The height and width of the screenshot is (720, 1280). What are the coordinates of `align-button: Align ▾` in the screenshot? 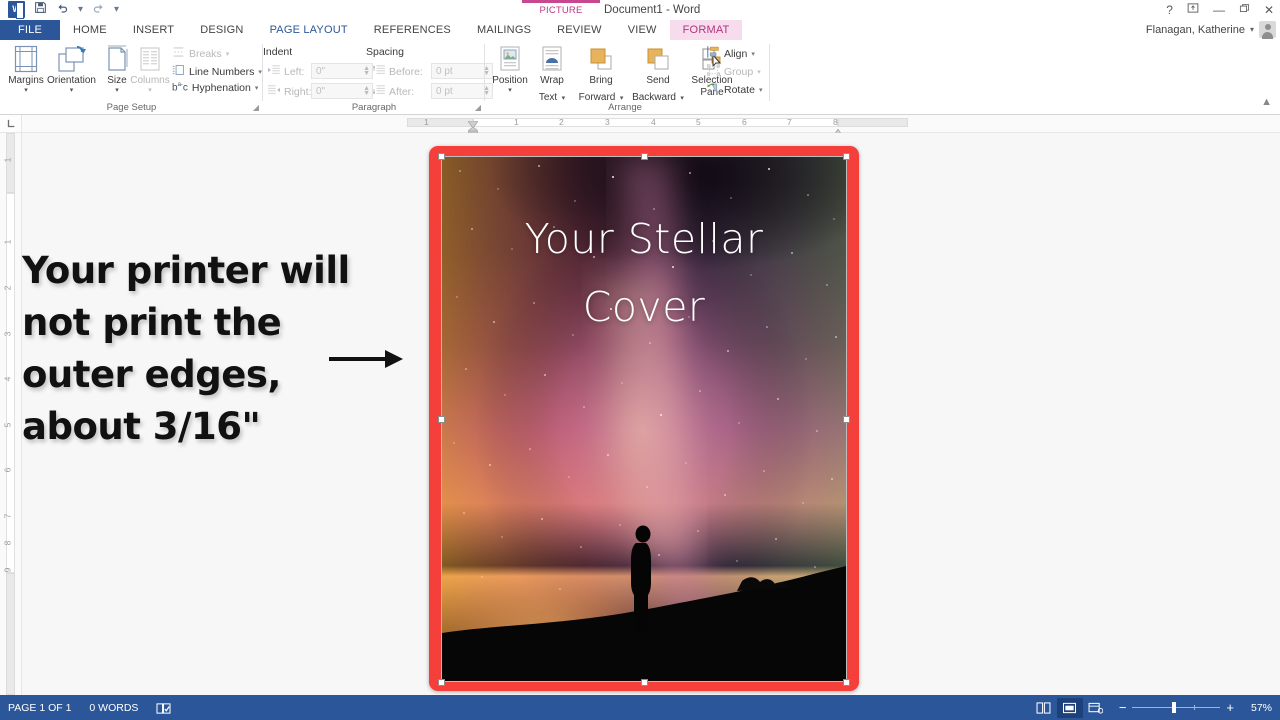 It's located at (731, 53).